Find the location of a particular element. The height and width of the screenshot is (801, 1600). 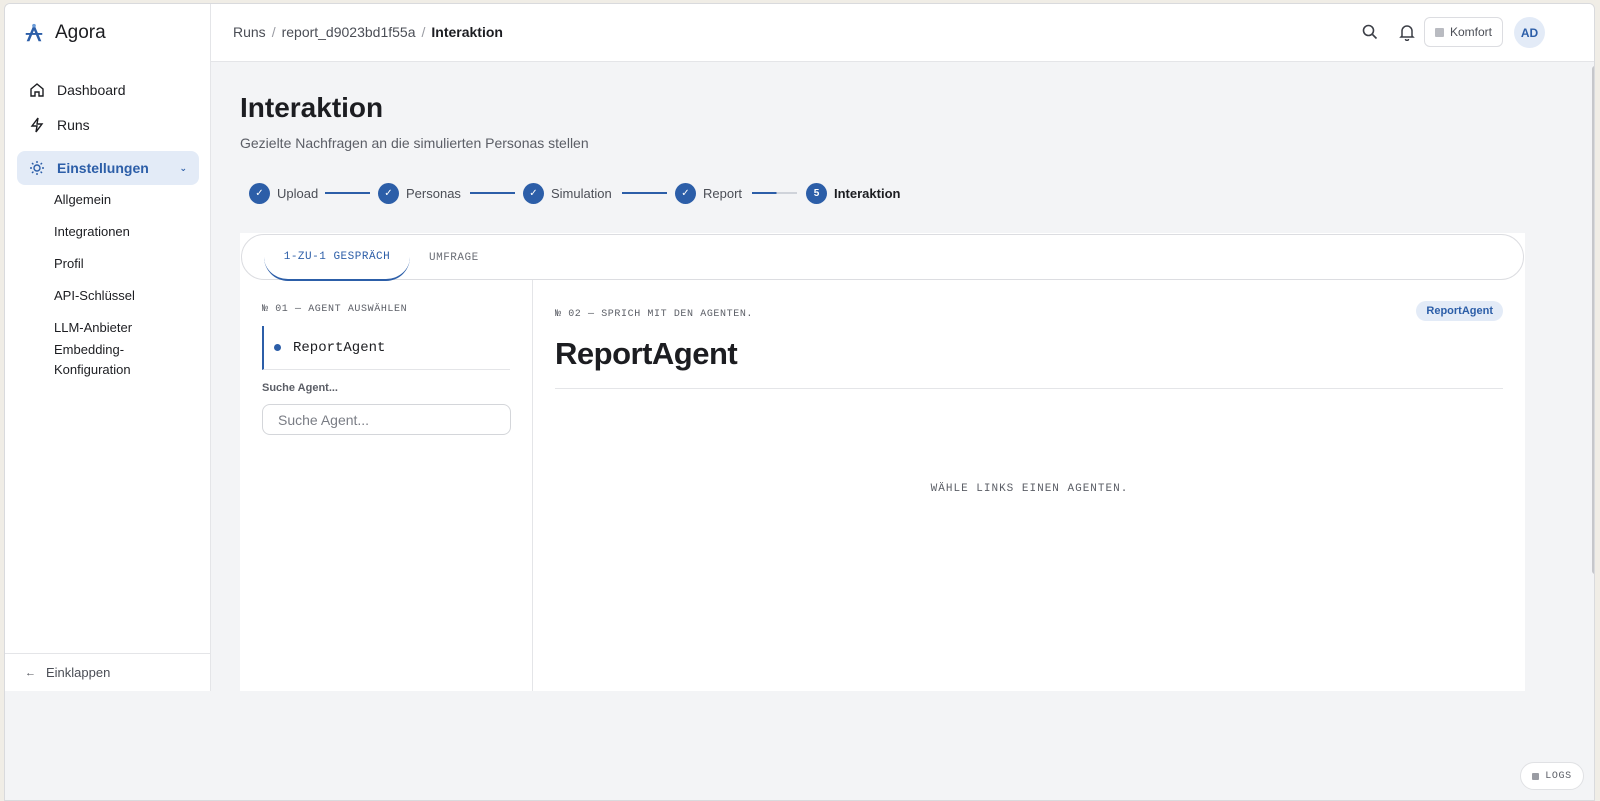

step-label: Simulation is located at coordinates (581, 193).